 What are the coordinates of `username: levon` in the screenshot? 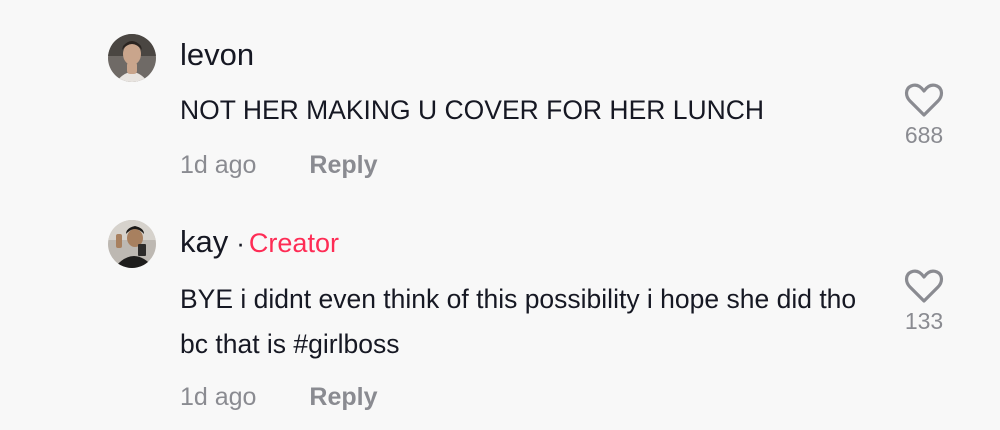 It's located at (217, 54).